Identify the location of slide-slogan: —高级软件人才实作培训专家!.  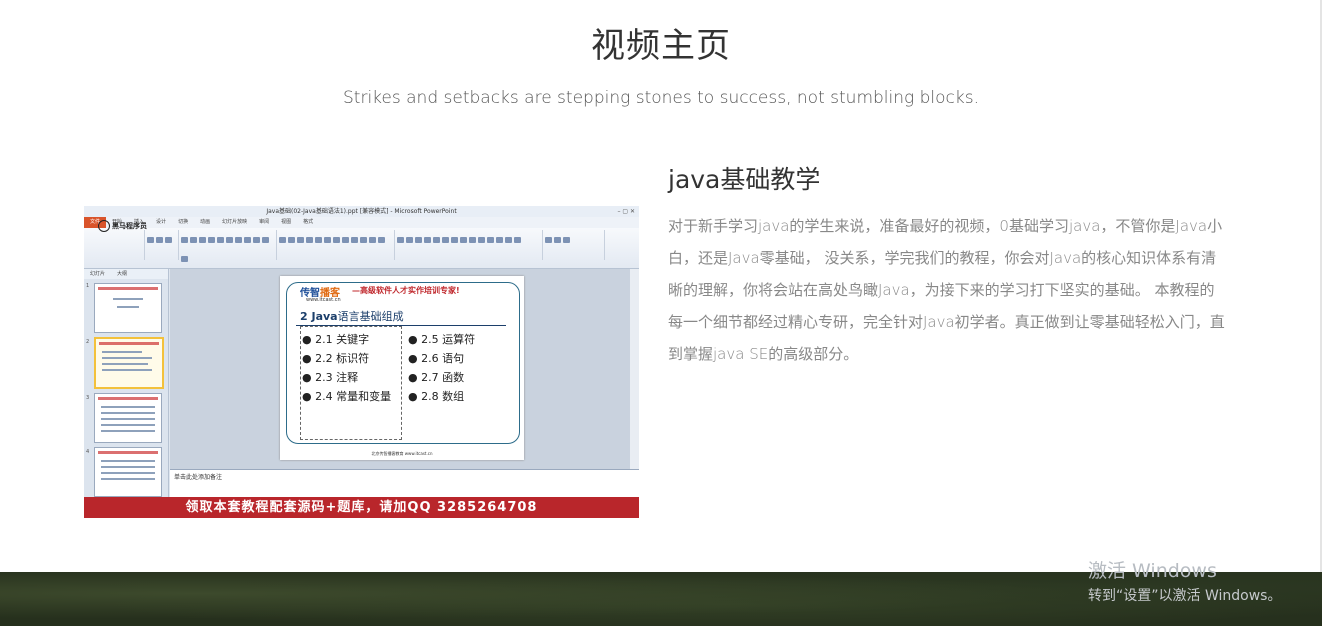
(406, 290).